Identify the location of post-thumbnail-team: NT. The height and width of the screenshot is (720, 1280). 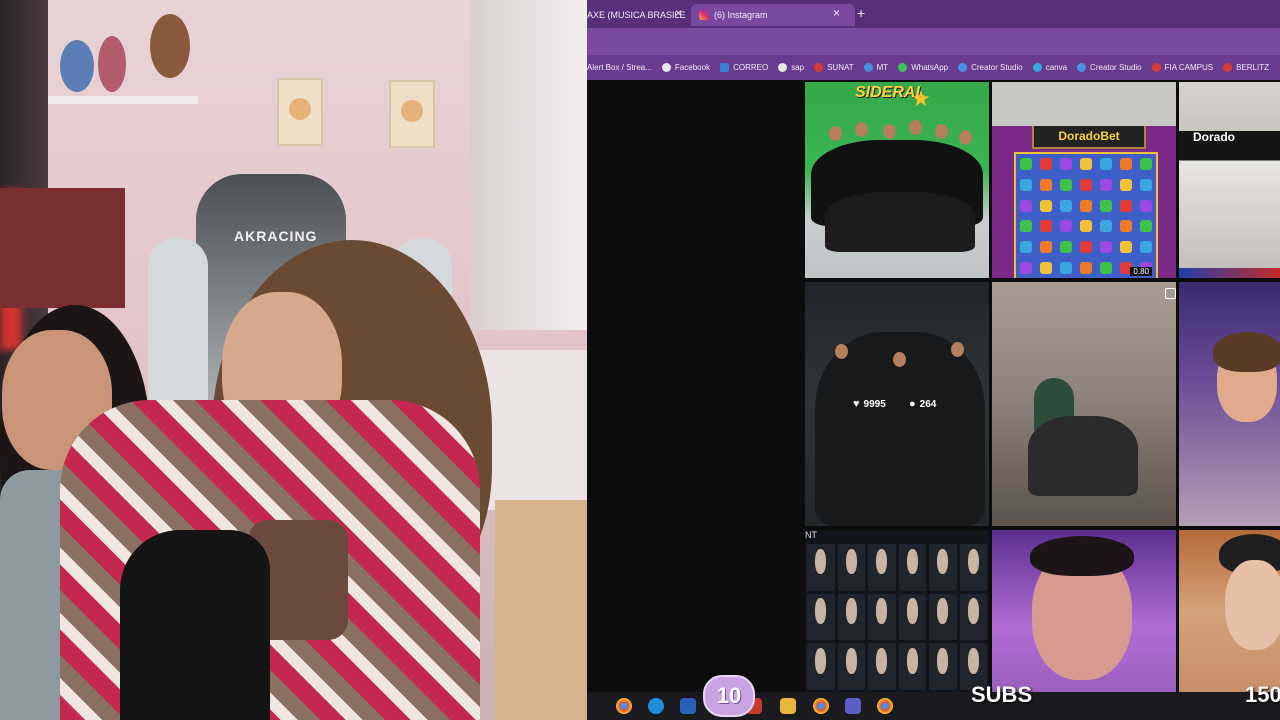
(897, 611).